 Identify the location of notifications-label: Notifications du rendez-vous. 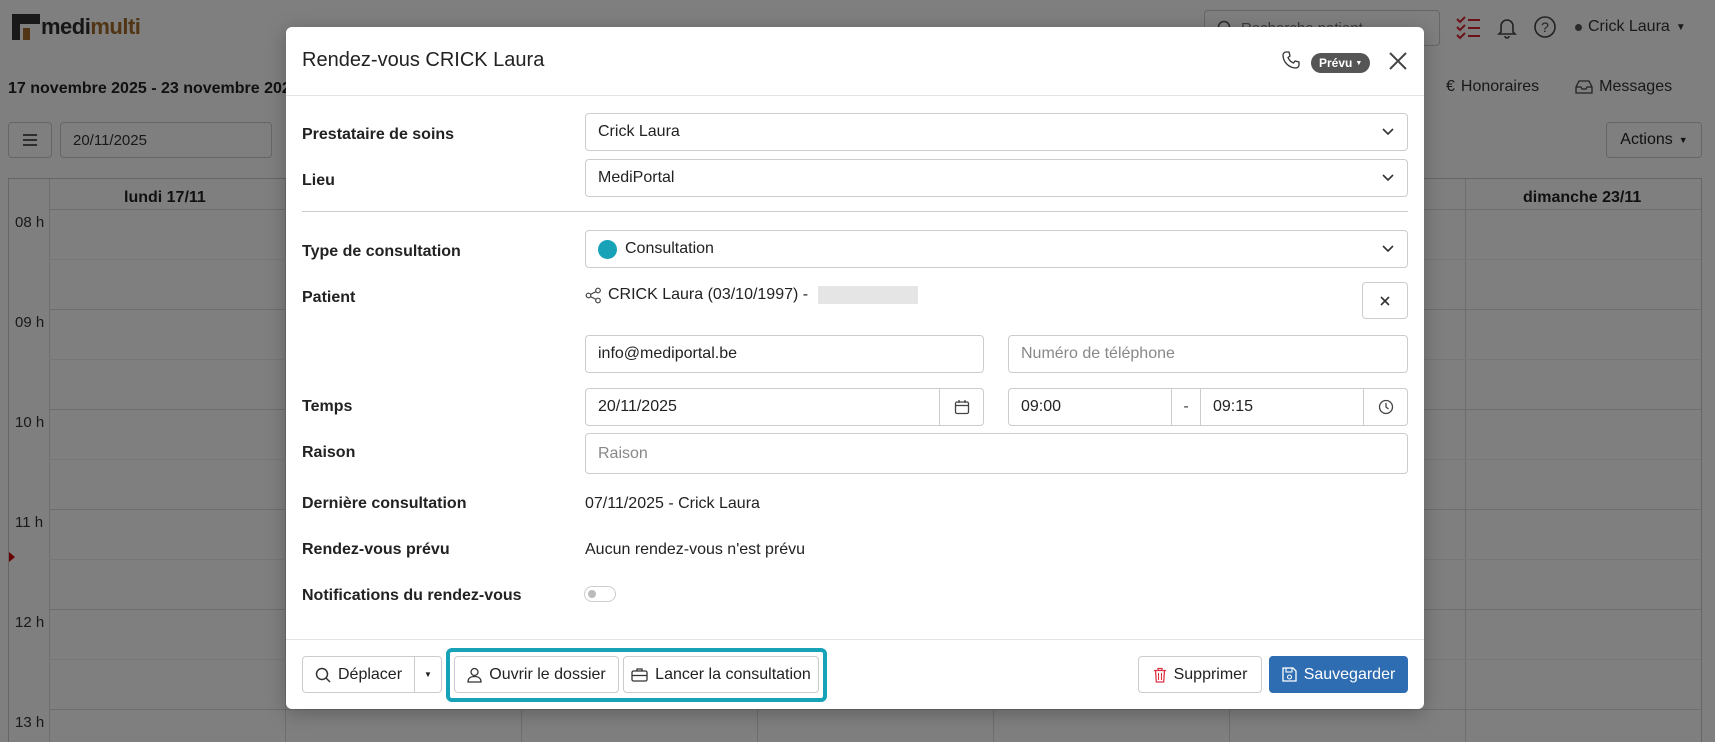
(412, 595).